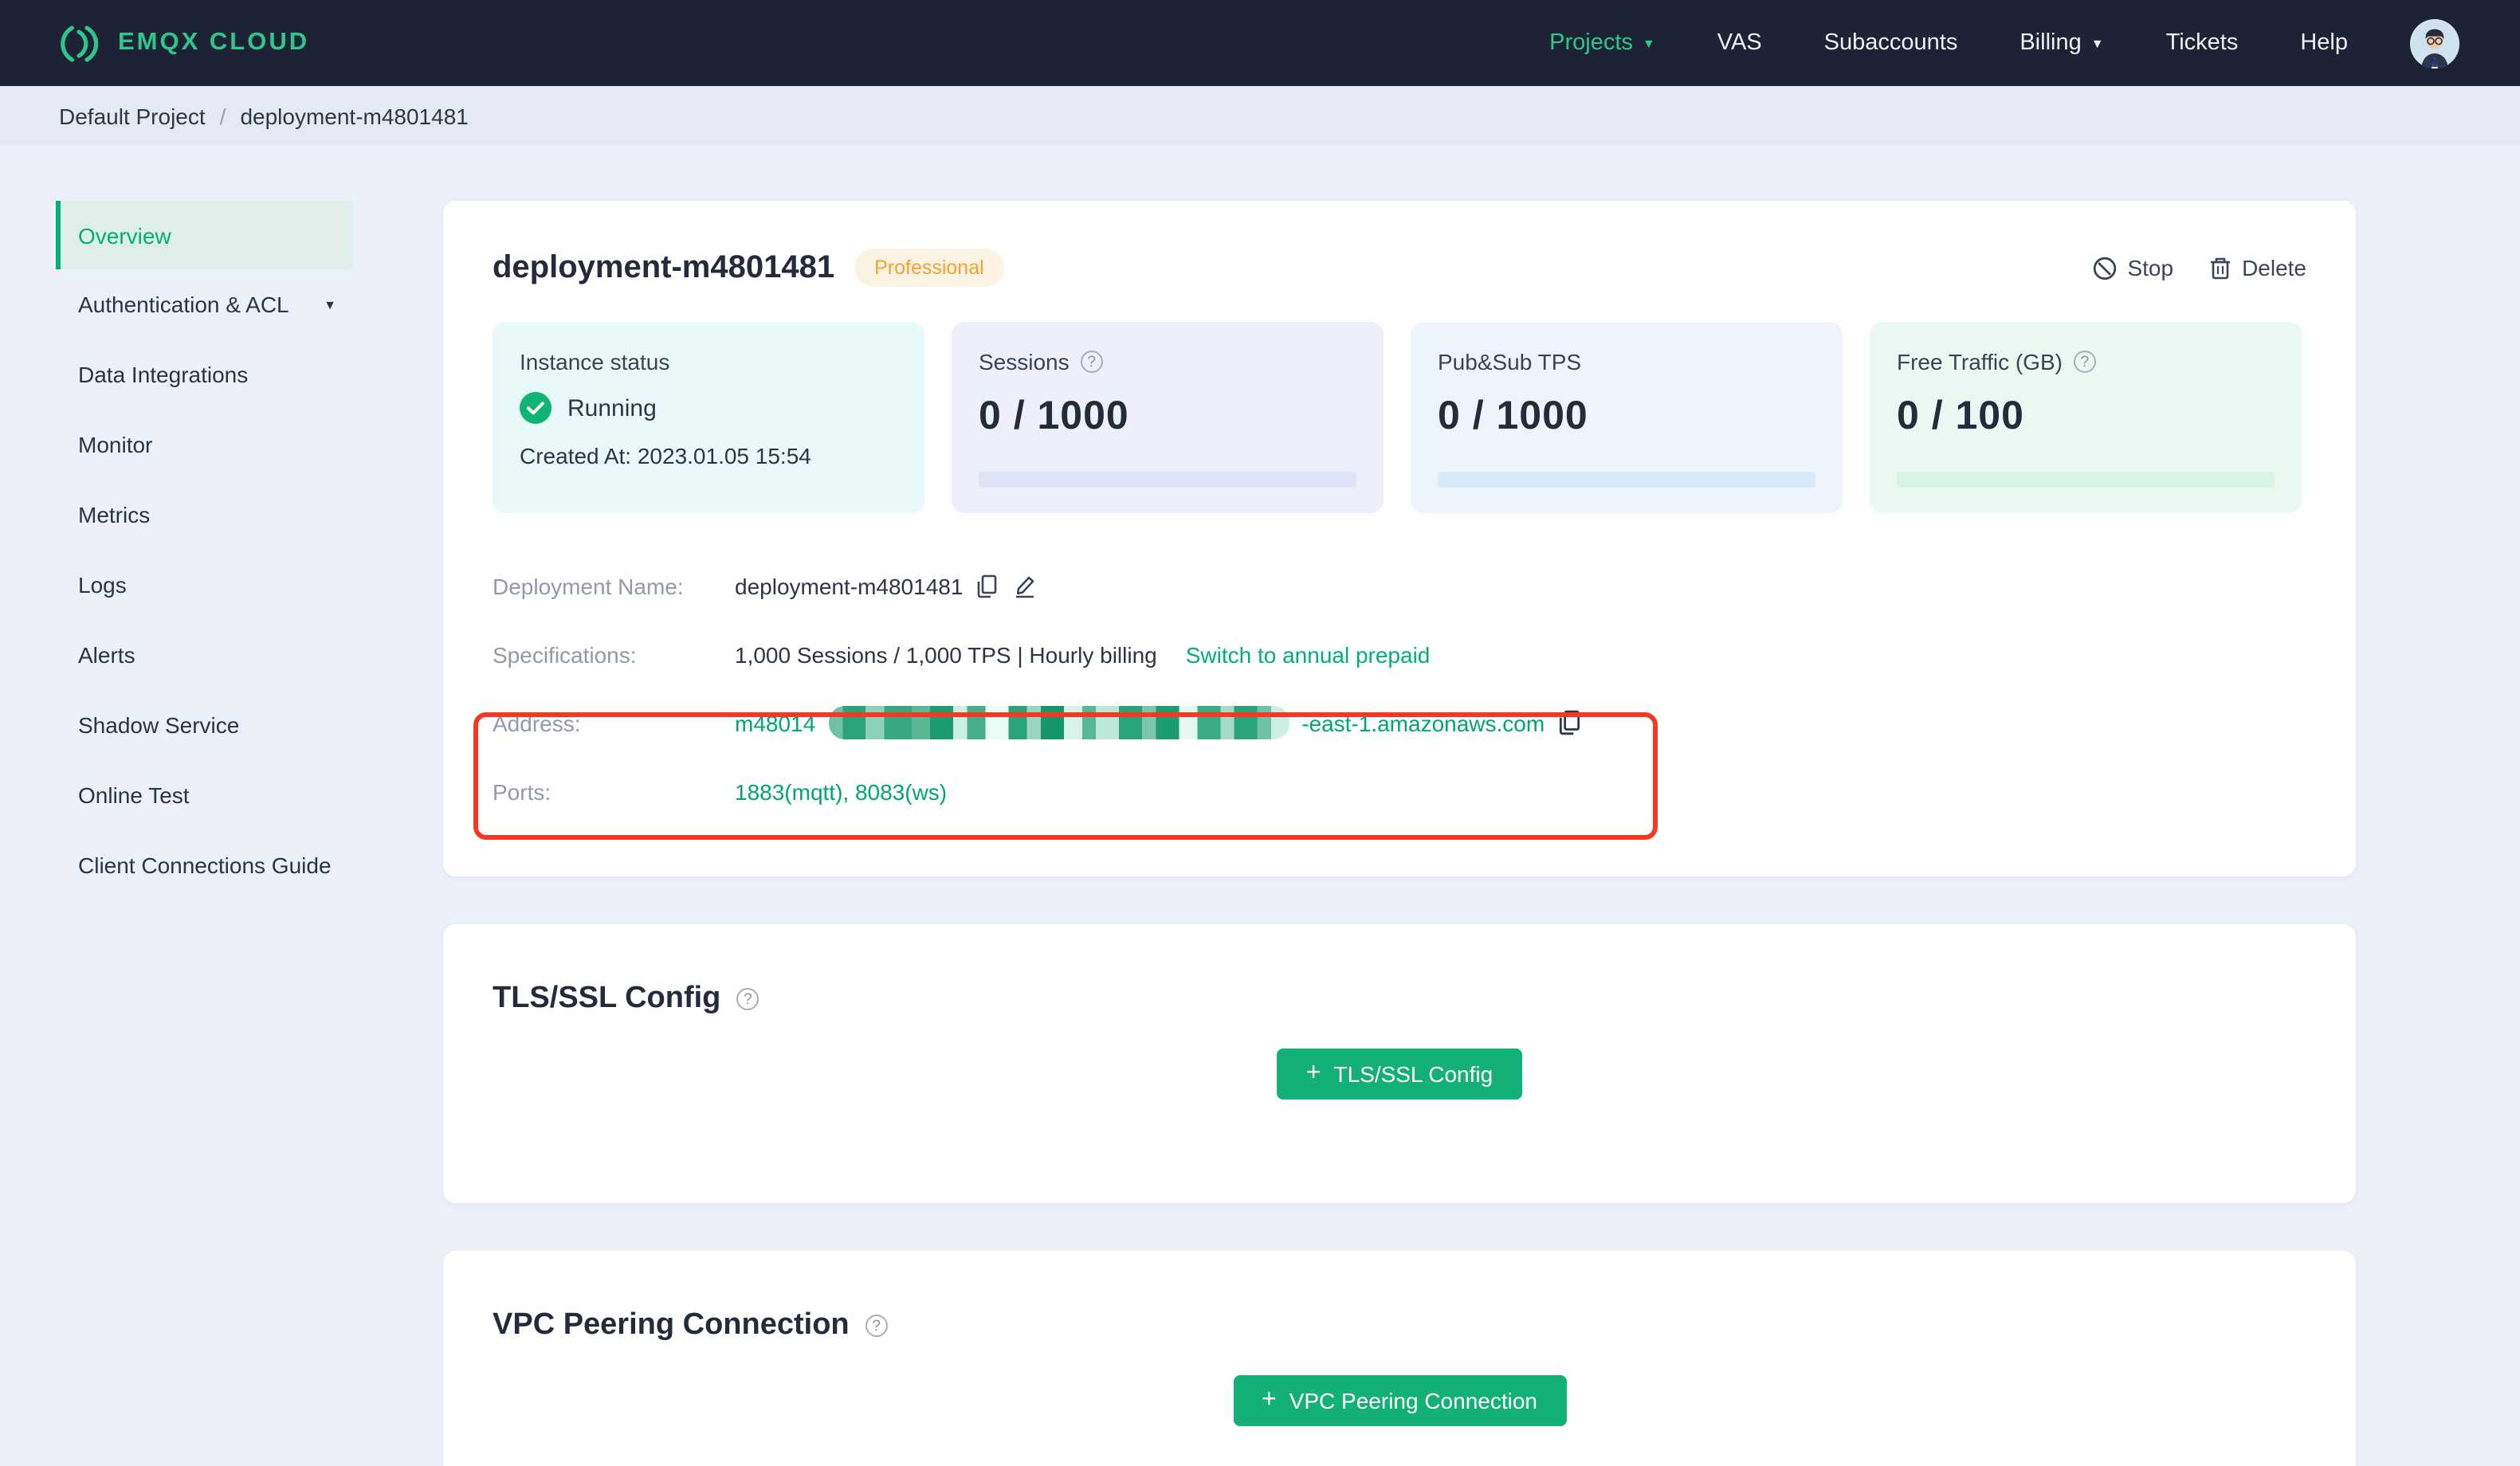 This screenshot has width=2520, height=1466. I want to click on ports-value: 1883(mqtt), 8083(ws), so click(841, 791).